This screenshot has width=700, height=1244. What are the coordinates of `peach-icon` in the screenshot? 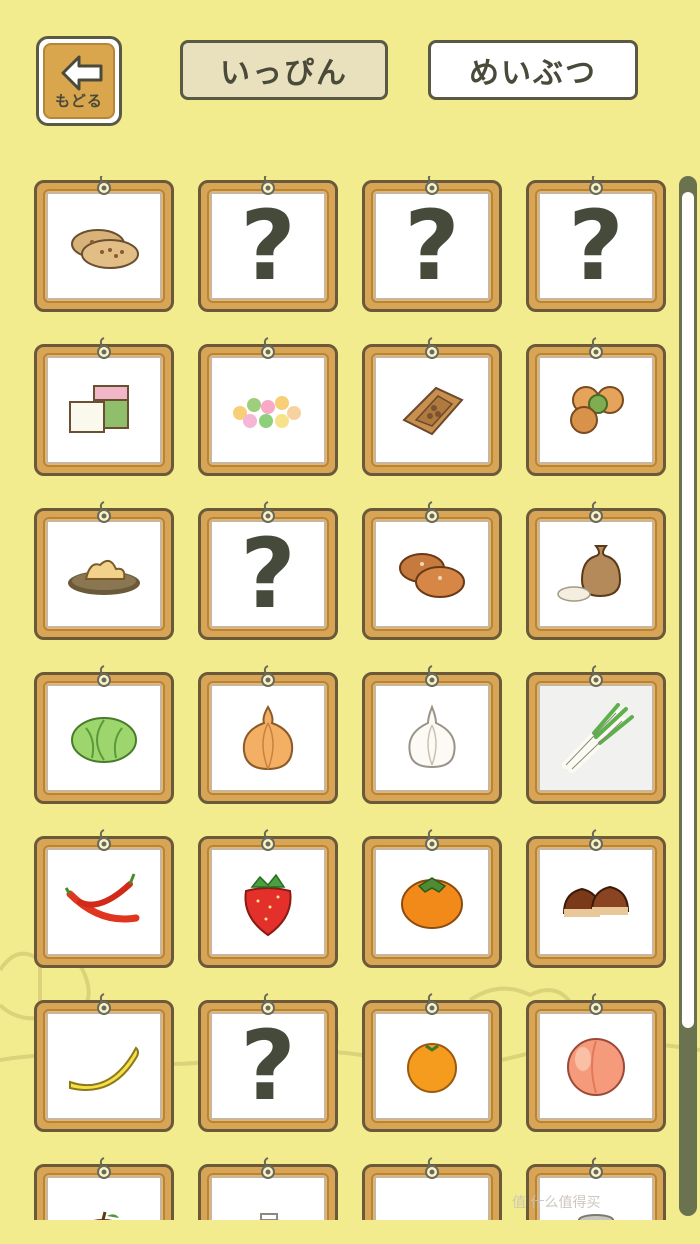 It's located at (596, 1066).